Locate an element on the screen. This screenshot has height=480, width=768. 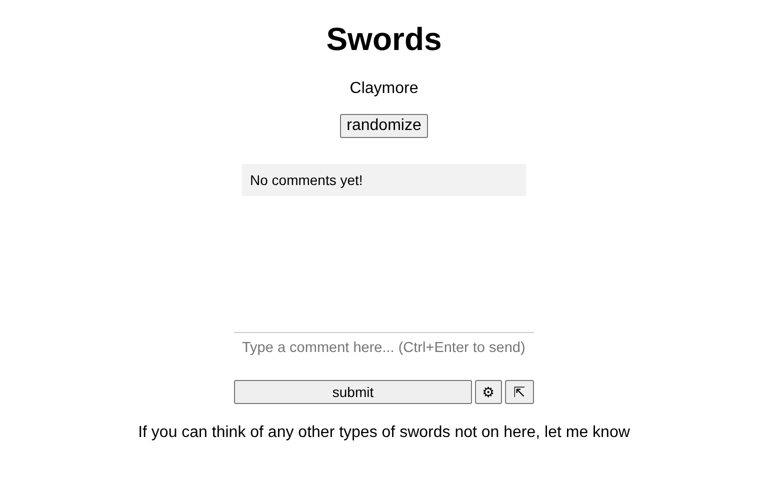
page-title: Swords is located at coordinates (384, 39).